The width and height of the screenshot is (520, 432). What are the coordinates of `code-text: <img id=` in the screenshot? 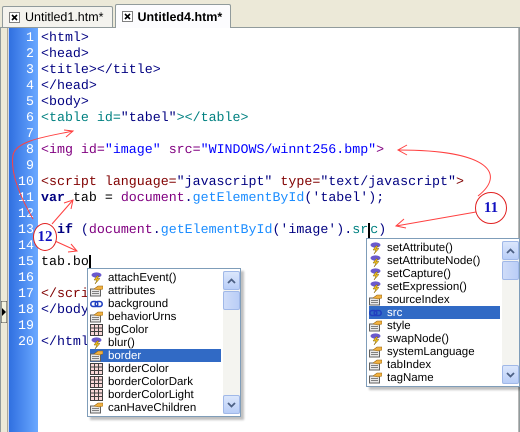 It's located at (73, 150).